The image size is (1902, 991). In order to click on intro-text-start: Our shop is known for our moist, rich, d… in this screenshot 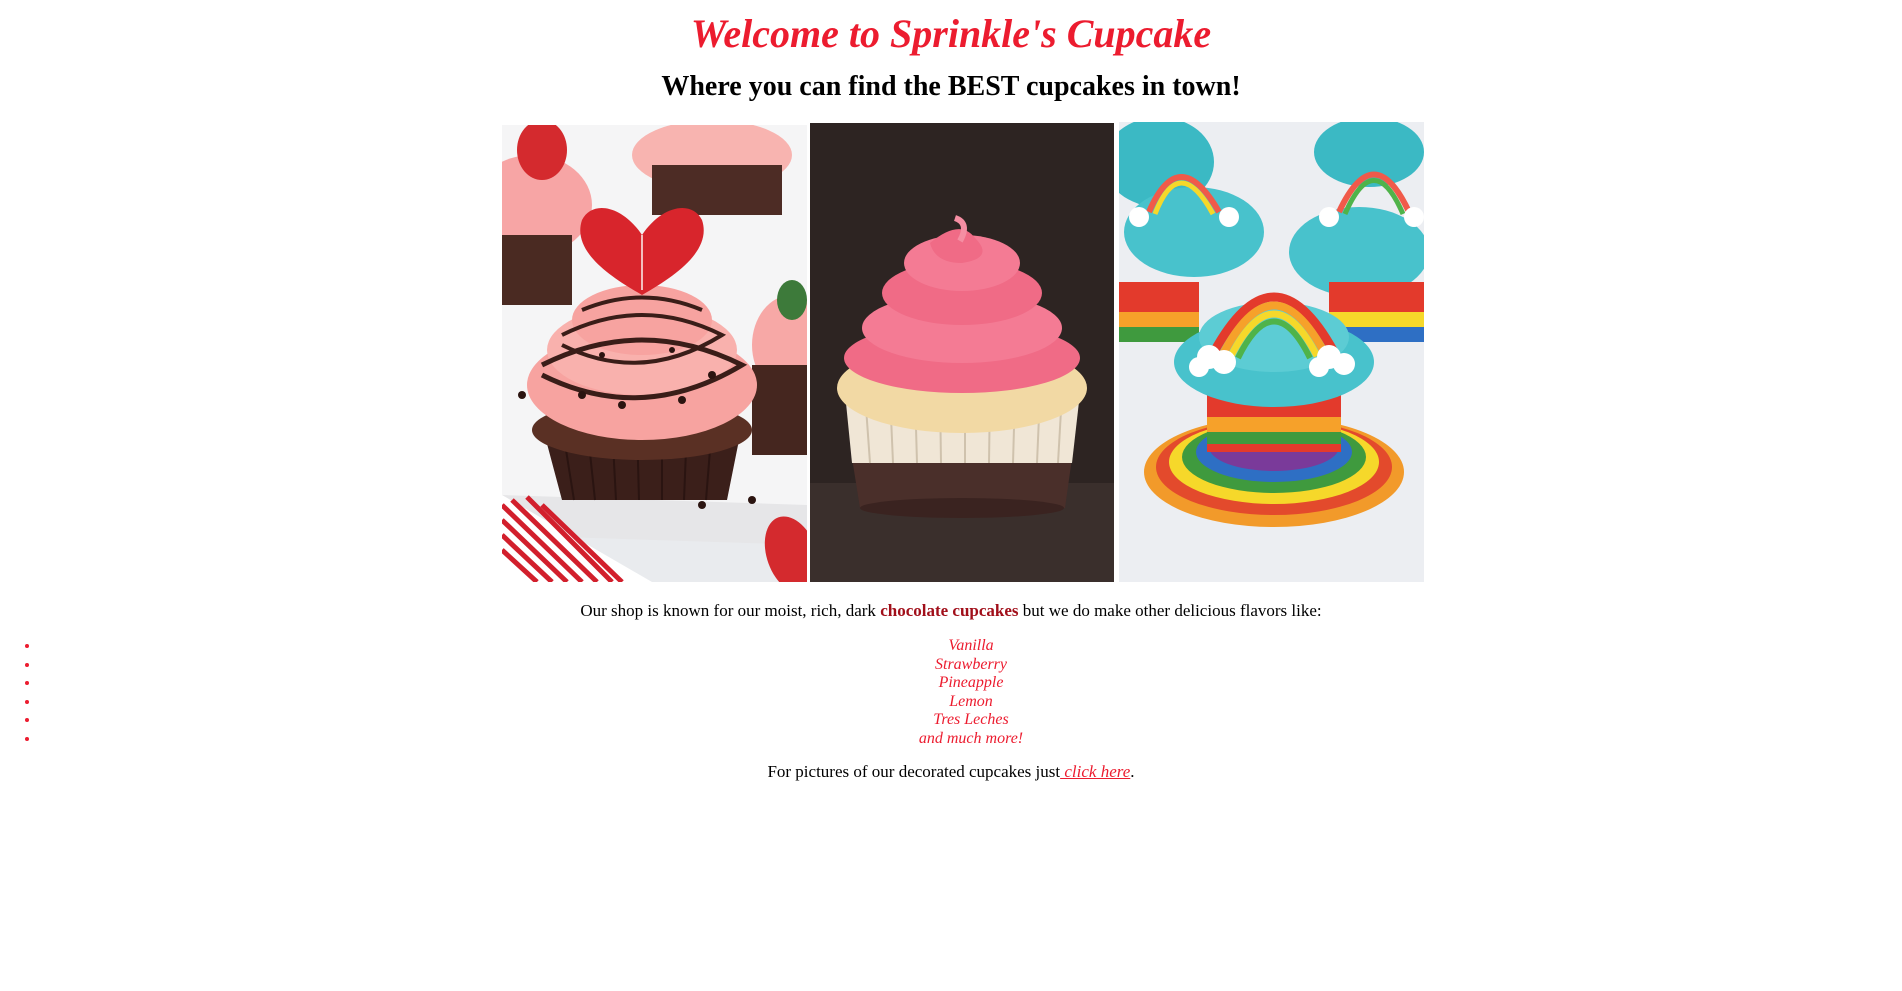, I will do `click(730, 610)`.